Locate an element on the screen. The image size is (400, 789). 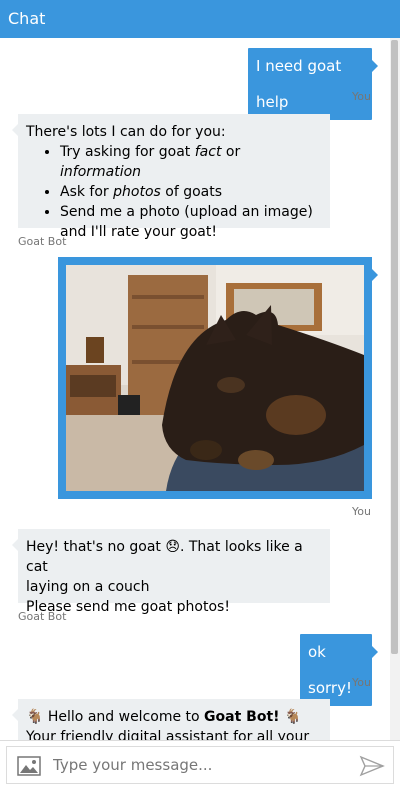
disappointed-face-icon: 😞 is located at coordinates (172, 547).